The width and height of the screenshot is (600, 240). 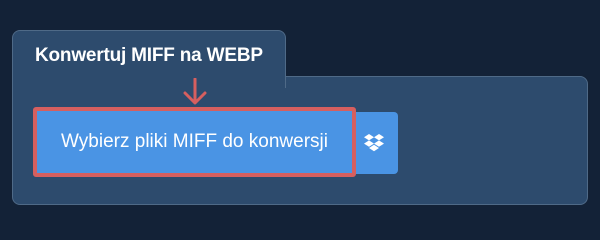 What do you see at coordinates (149, 55) in the screenshot?
I see `tab-title: Konwertuj MIFF na WEBP` at bounding box center [149, 55].